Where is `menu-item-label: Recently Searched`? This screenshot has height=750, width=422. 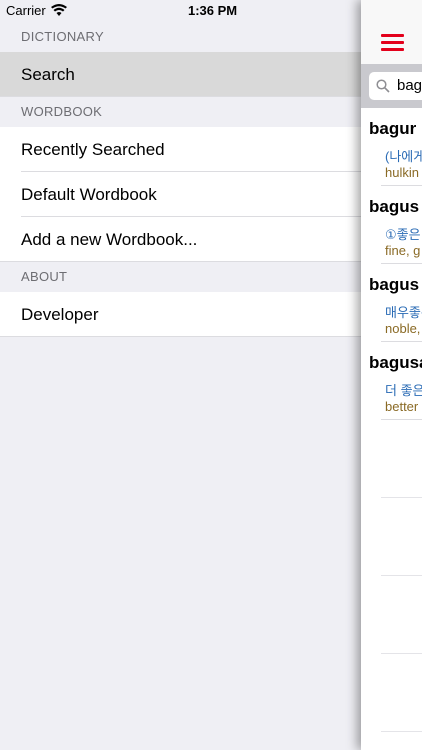 menu-item-label: Recently Searched is located at coordinates (93, 149).